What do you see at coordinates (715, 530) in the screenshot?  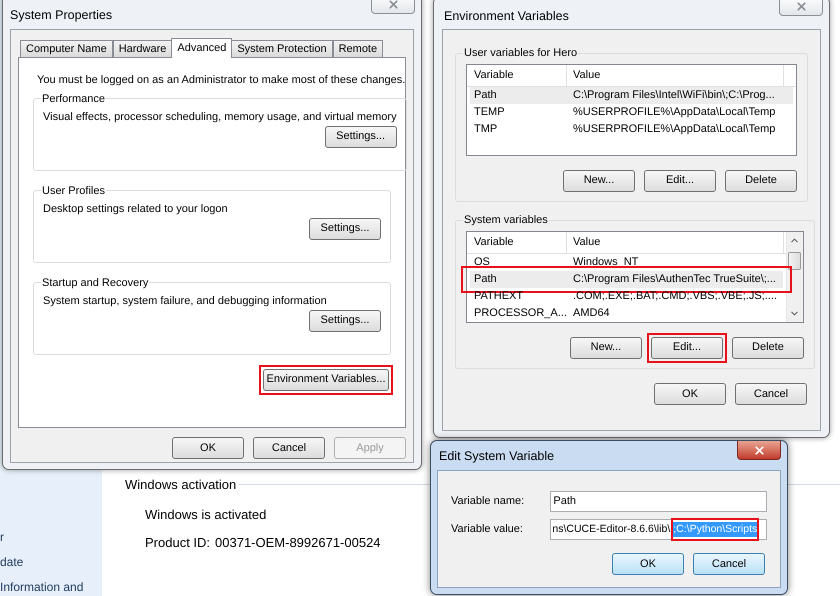 I see `selected-text: ;C:\Python\Scripts` at bounding box center [715, 530].